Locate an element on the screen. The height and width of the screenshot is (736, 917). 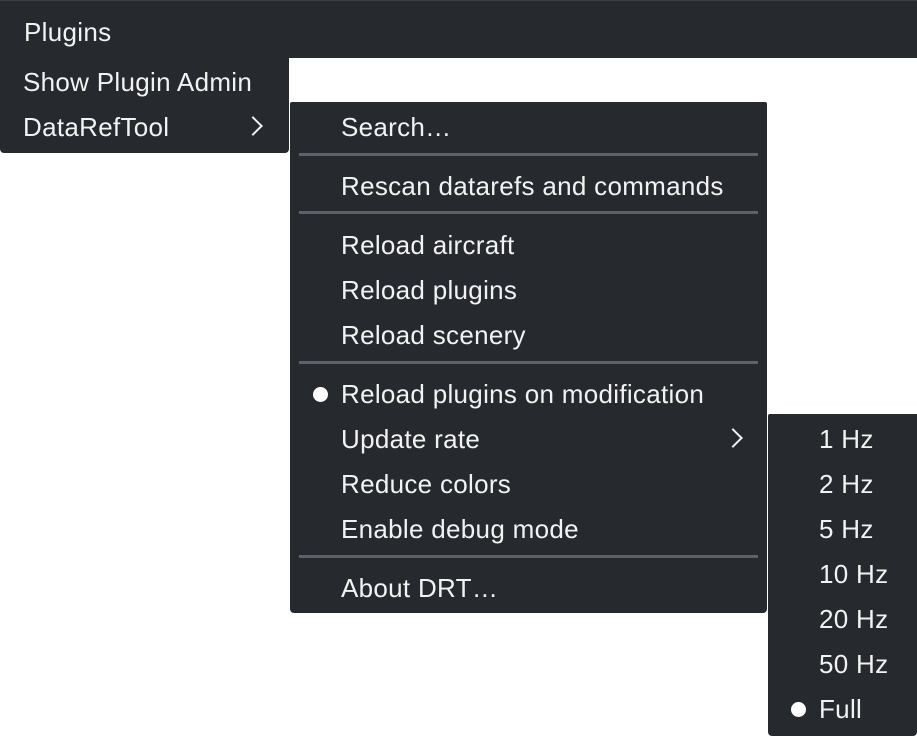
menu-item-label: 10 Hz is located at coordinates (854, 574).